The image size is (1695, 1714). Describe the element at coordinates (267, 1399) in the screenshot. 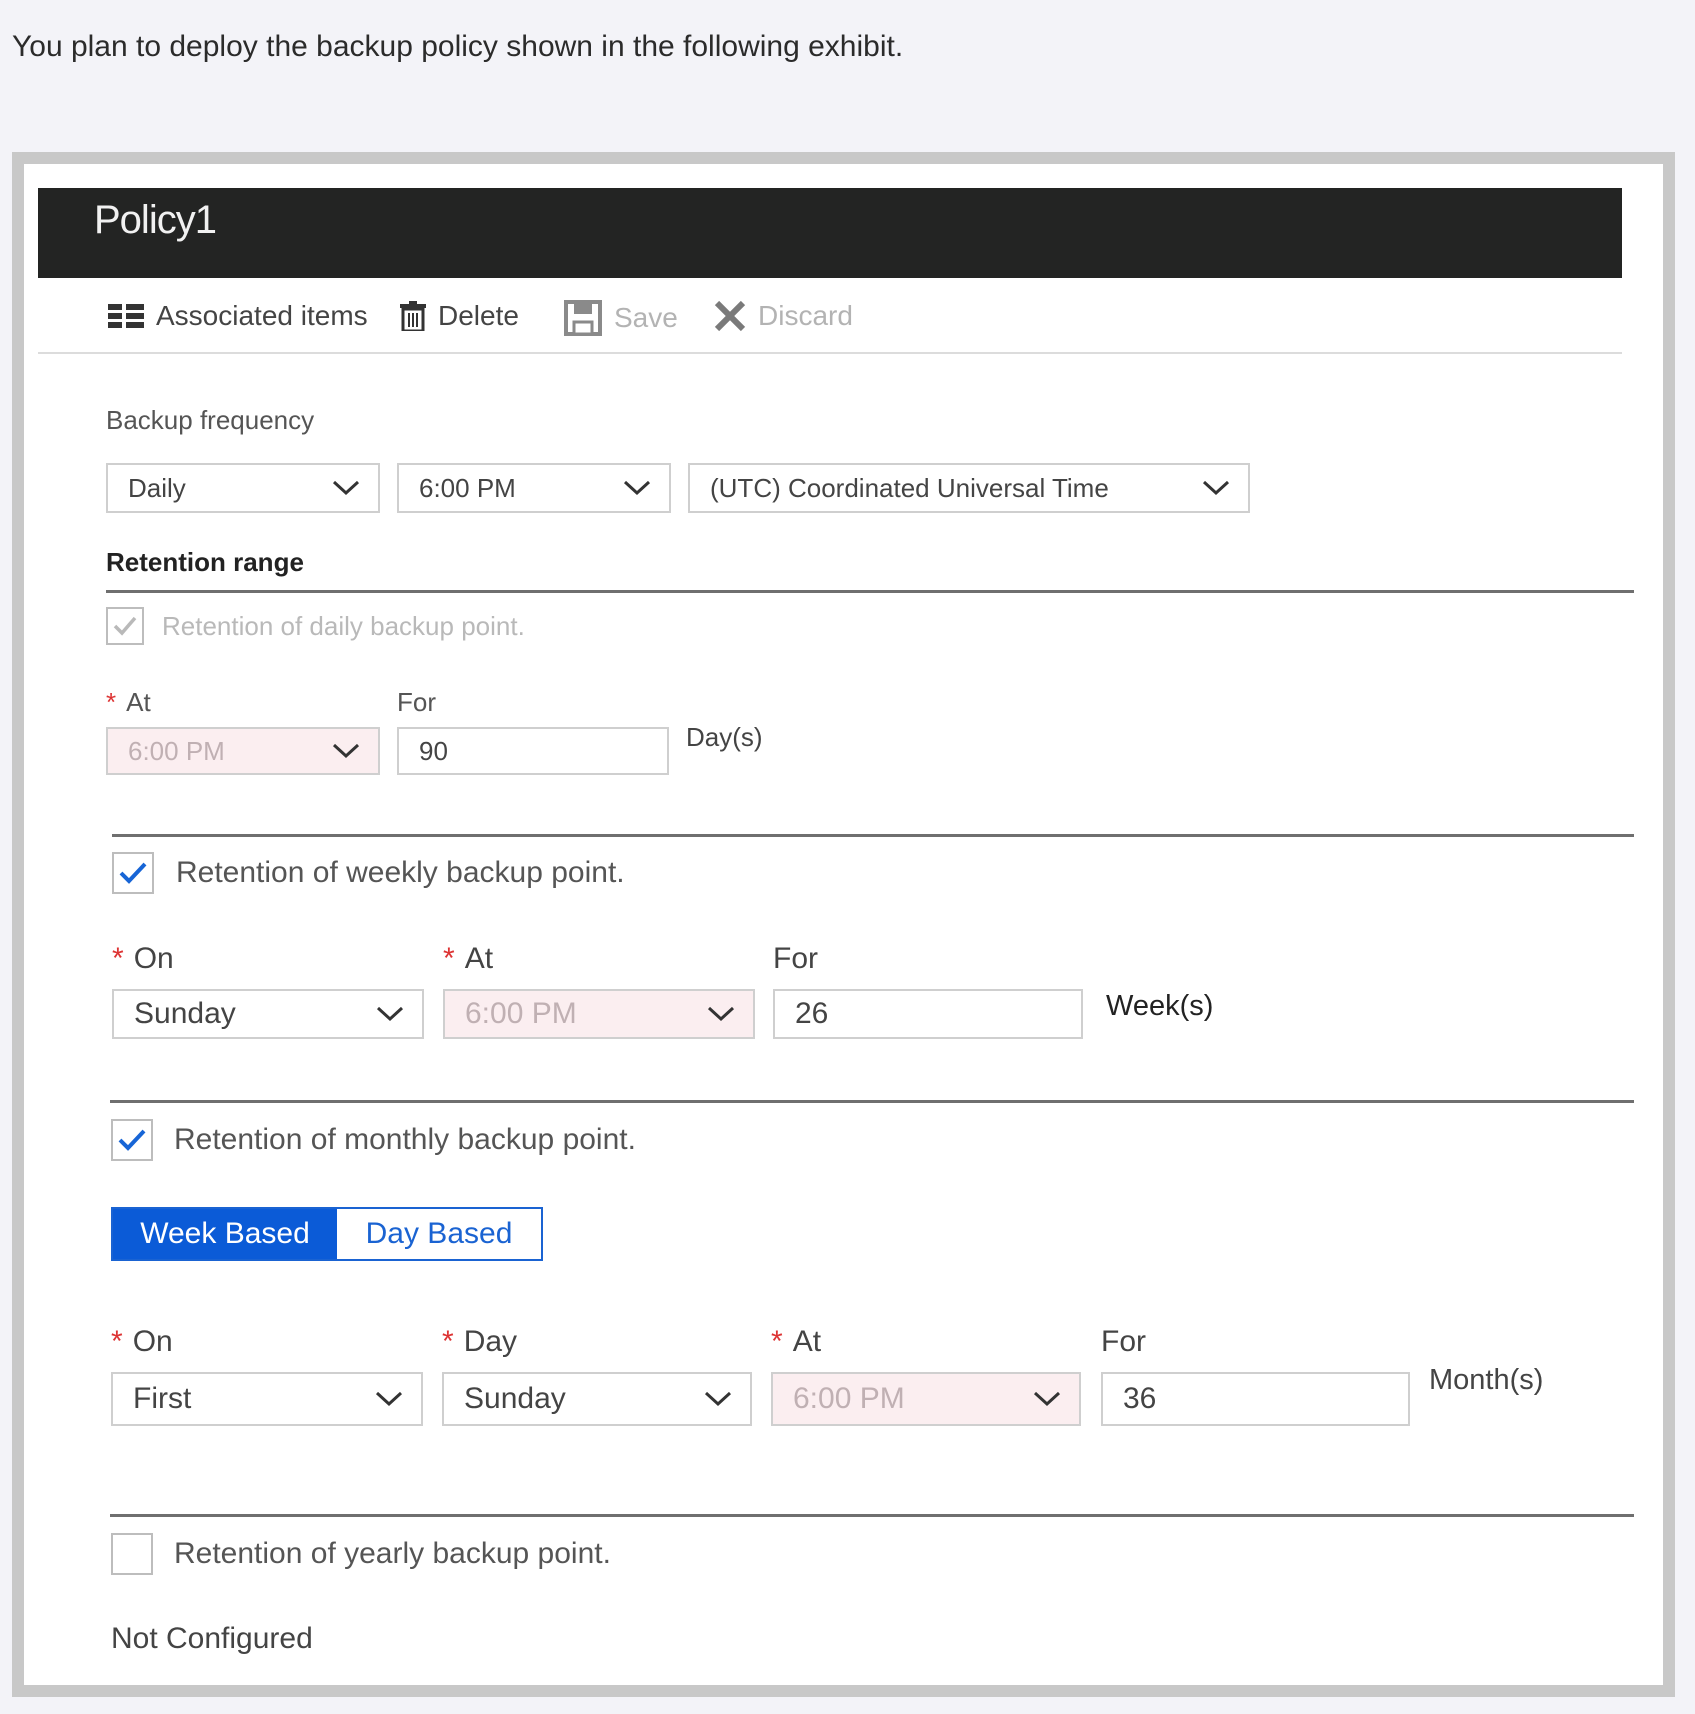

I see `monthly-on-select: First` at that location.